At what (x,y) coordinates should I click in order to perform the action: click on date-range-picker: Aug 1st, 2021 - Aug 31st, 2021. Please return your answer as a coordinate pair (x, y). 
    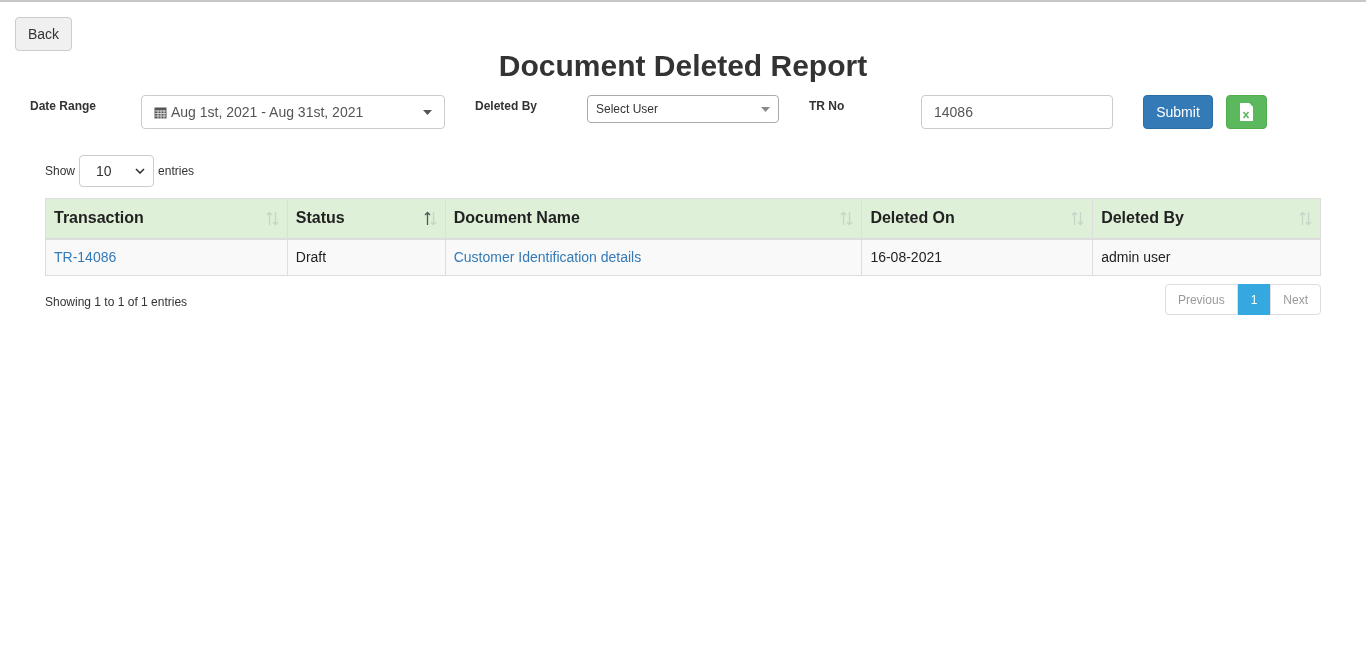
    Looking at the image, I should click on (293, 112).